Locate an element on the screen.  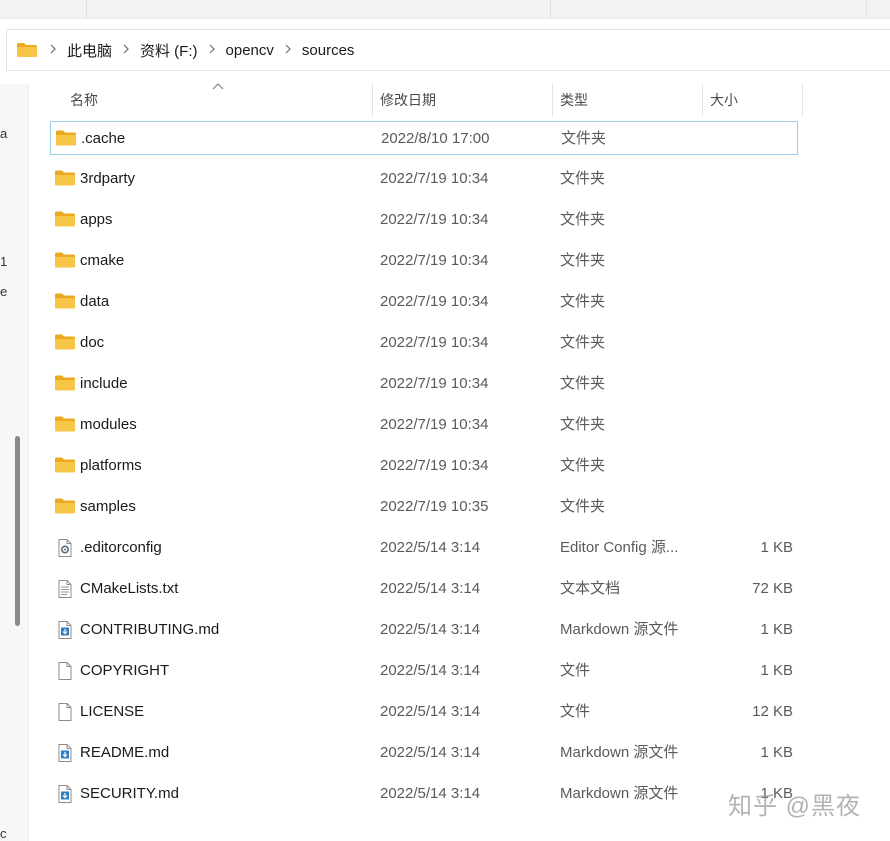
file-row: 3rdparty 2022/7/19 10:34 文件夹 is located at coordinates (424, 179).